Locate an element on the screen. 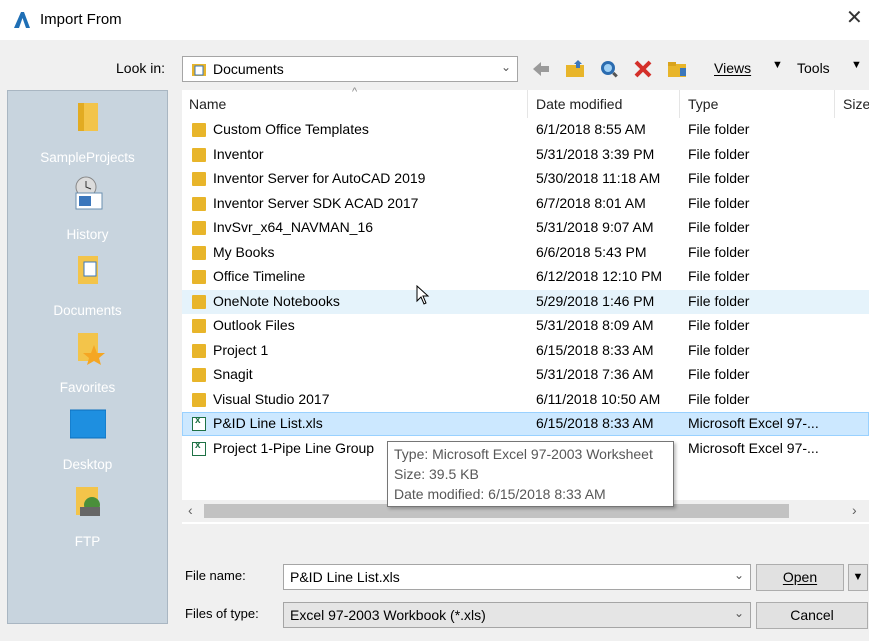  app-logo-icon is located at coordinates (22, 20).